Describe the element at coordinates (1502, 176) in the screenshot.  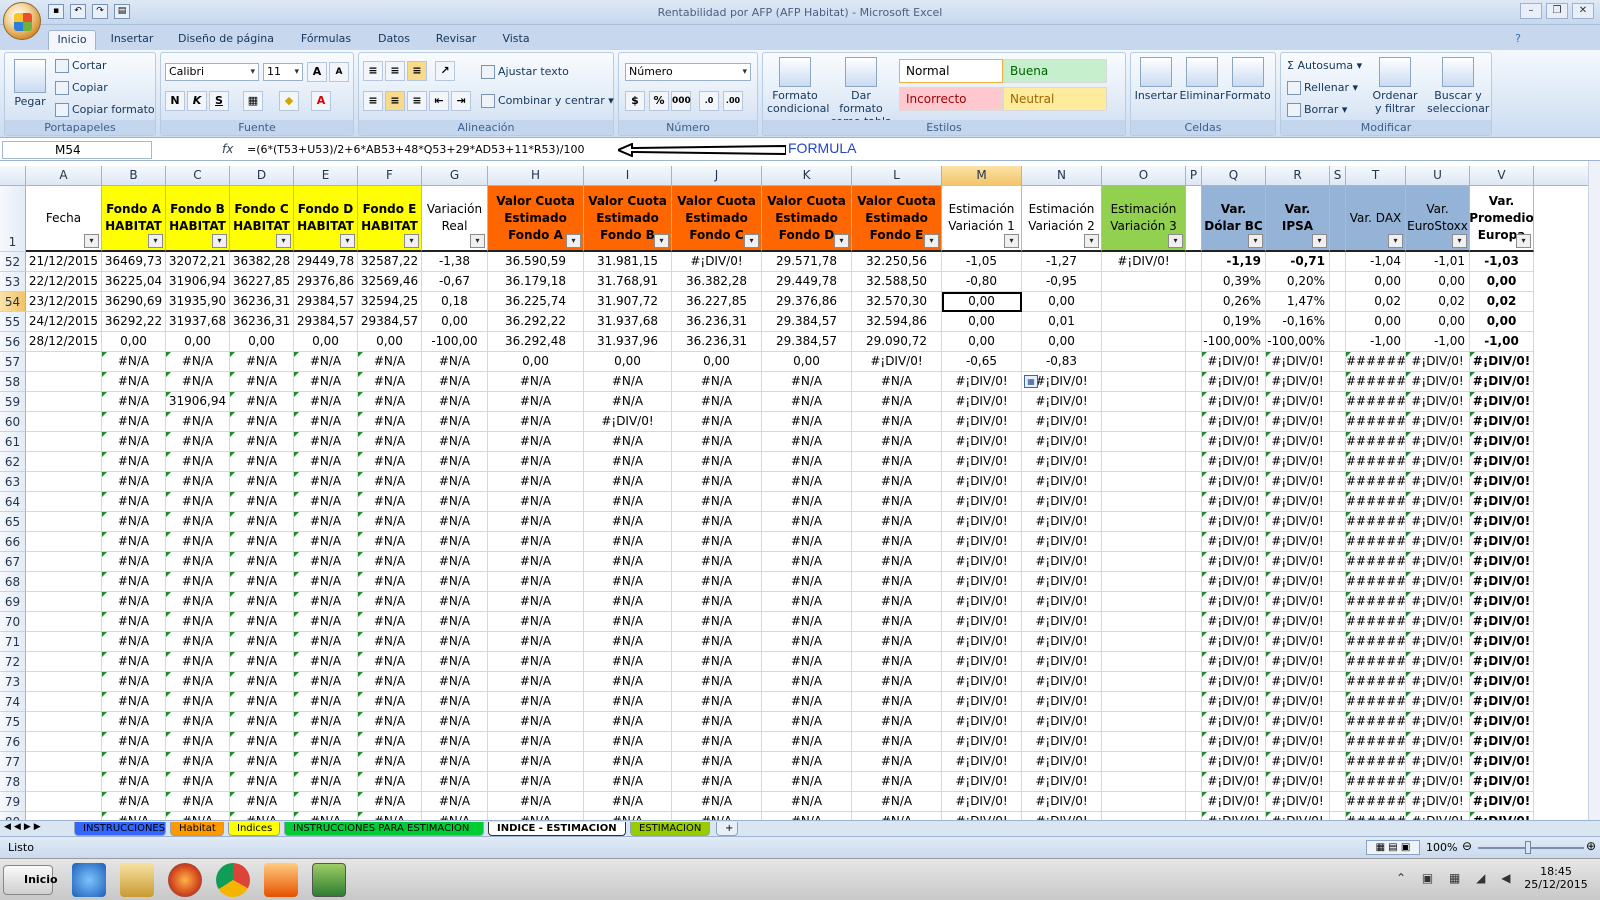
I see `column-header-v: V` at that location.